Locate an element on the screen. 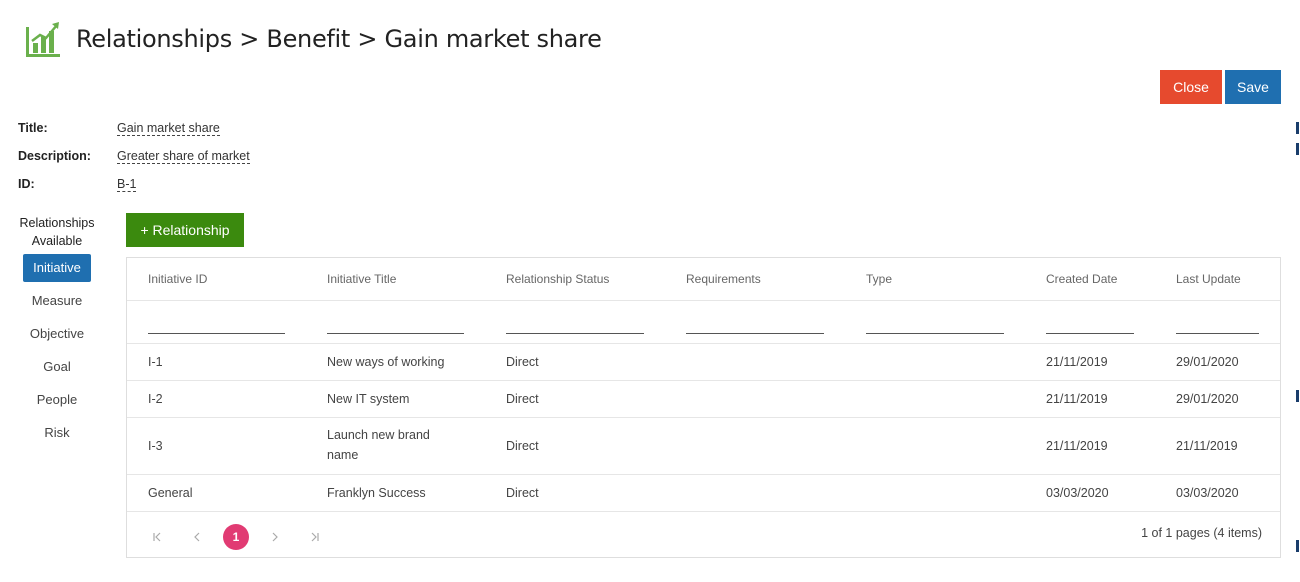 The width and height of the screenshot is (1300, 582). filter-input-relationship-status is located at coordinates (575, 333).